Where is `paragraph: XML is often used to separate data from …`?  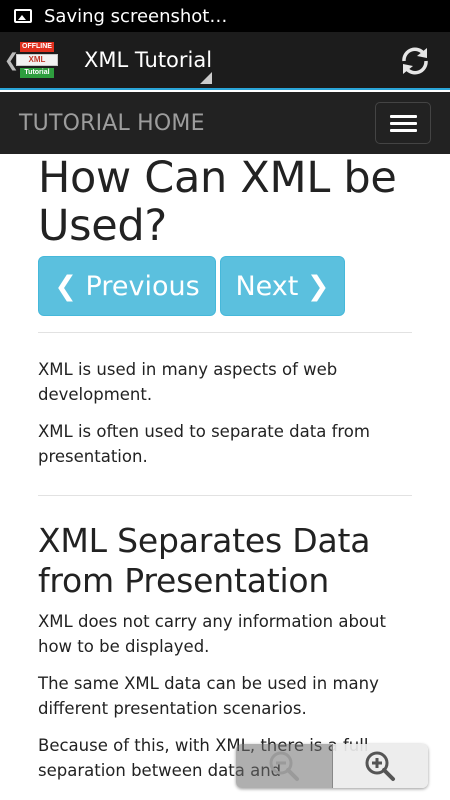 paragraph: XML is often used to separate data from … is located at coordinates (204, 444).